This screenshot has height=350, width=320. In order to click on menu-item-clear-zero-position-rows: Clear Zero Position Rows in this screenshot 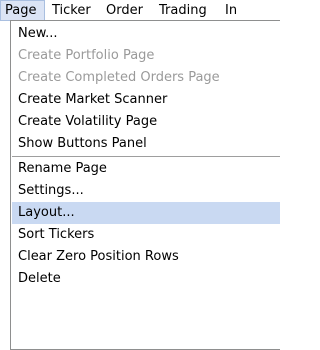, I will do `click(146, 257)`.